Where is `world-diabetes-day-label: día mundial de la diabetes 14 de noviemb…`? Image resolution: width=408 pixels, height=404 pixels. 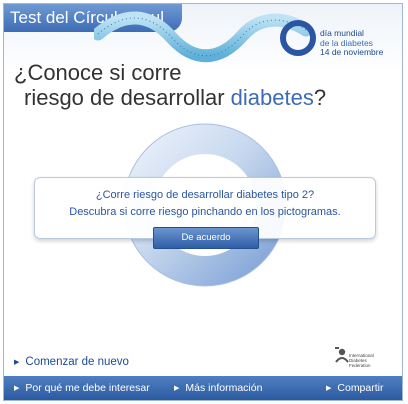
world-diabetes-day-label: día mundial de la diabetes 14 de noviemb… is located at coordinates (352, 43).